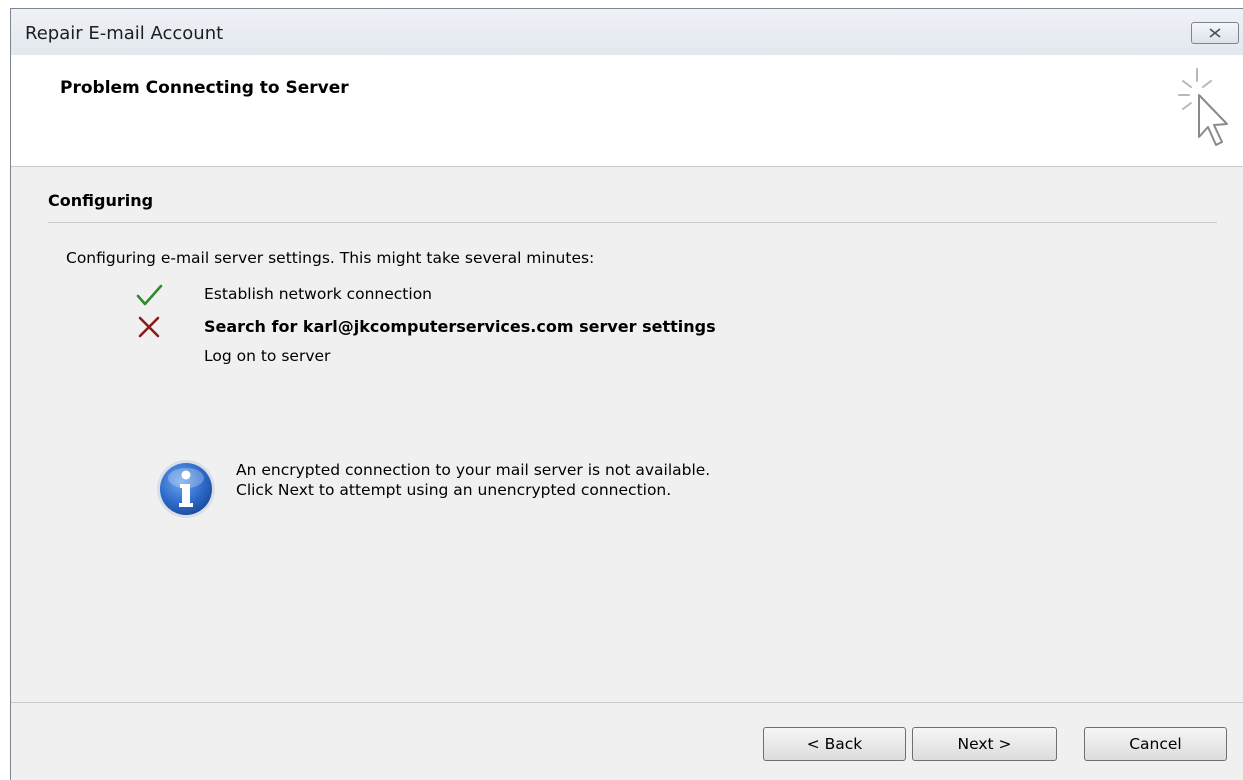  What do you see at coordinates (1203, 107) in the screenshot?
I see `cursor-sparkle-icon` at bounding box center [1203, 107].